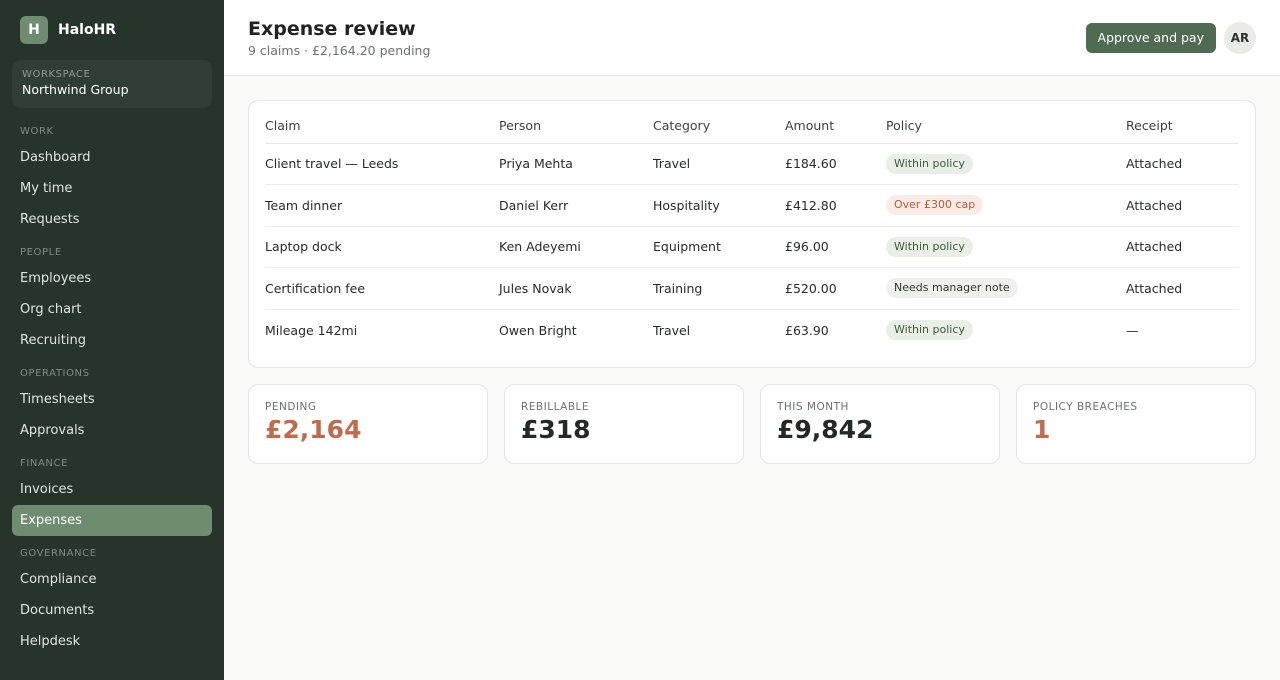 This screenshot has height=680, width=1280. I want to click on column-header-person: Person, so click(576, 126).